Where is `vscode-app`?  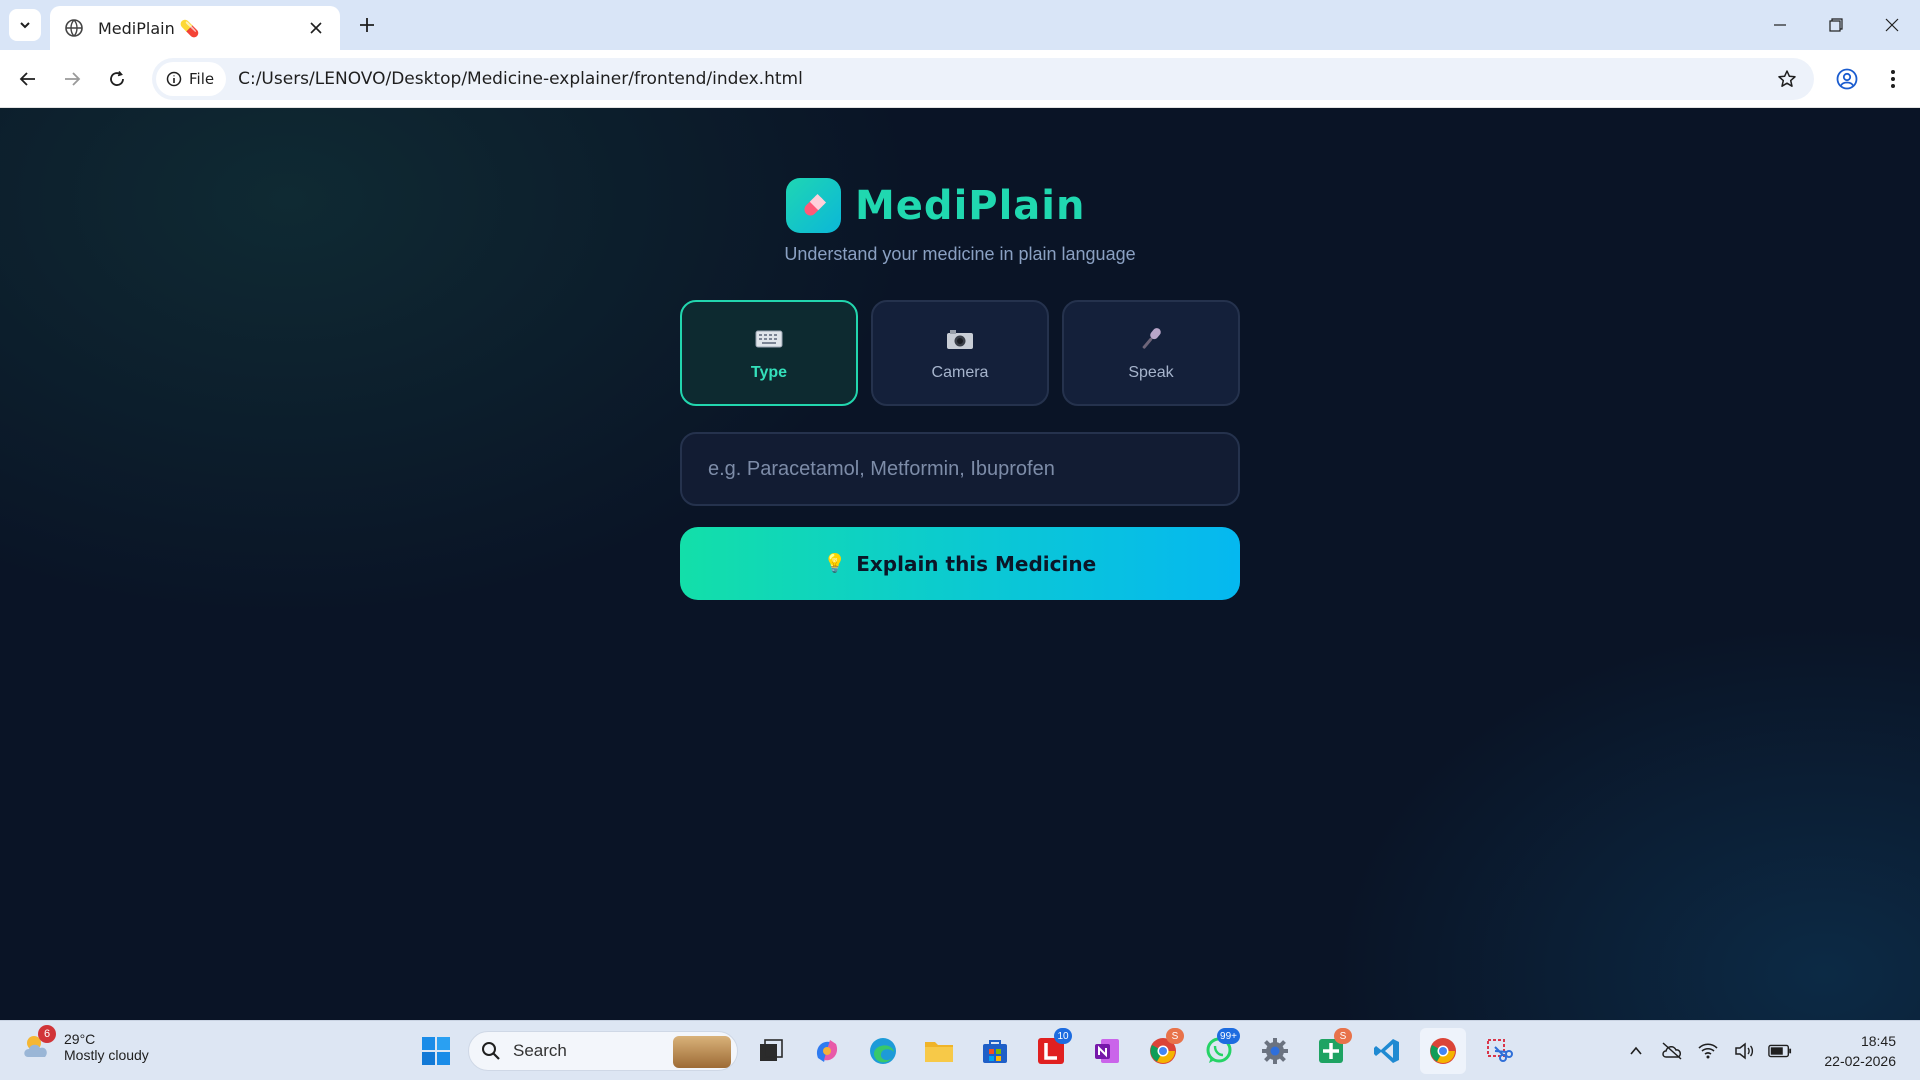 vscode-app is located at coordinates (1387, 1051).